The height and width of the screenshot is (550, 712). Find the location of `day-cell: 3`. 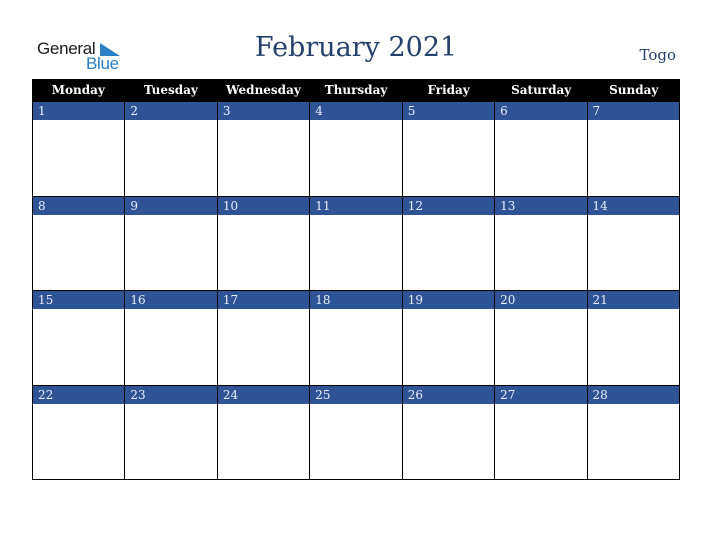

day-cell: 3 is located at coordinates (263, 149).